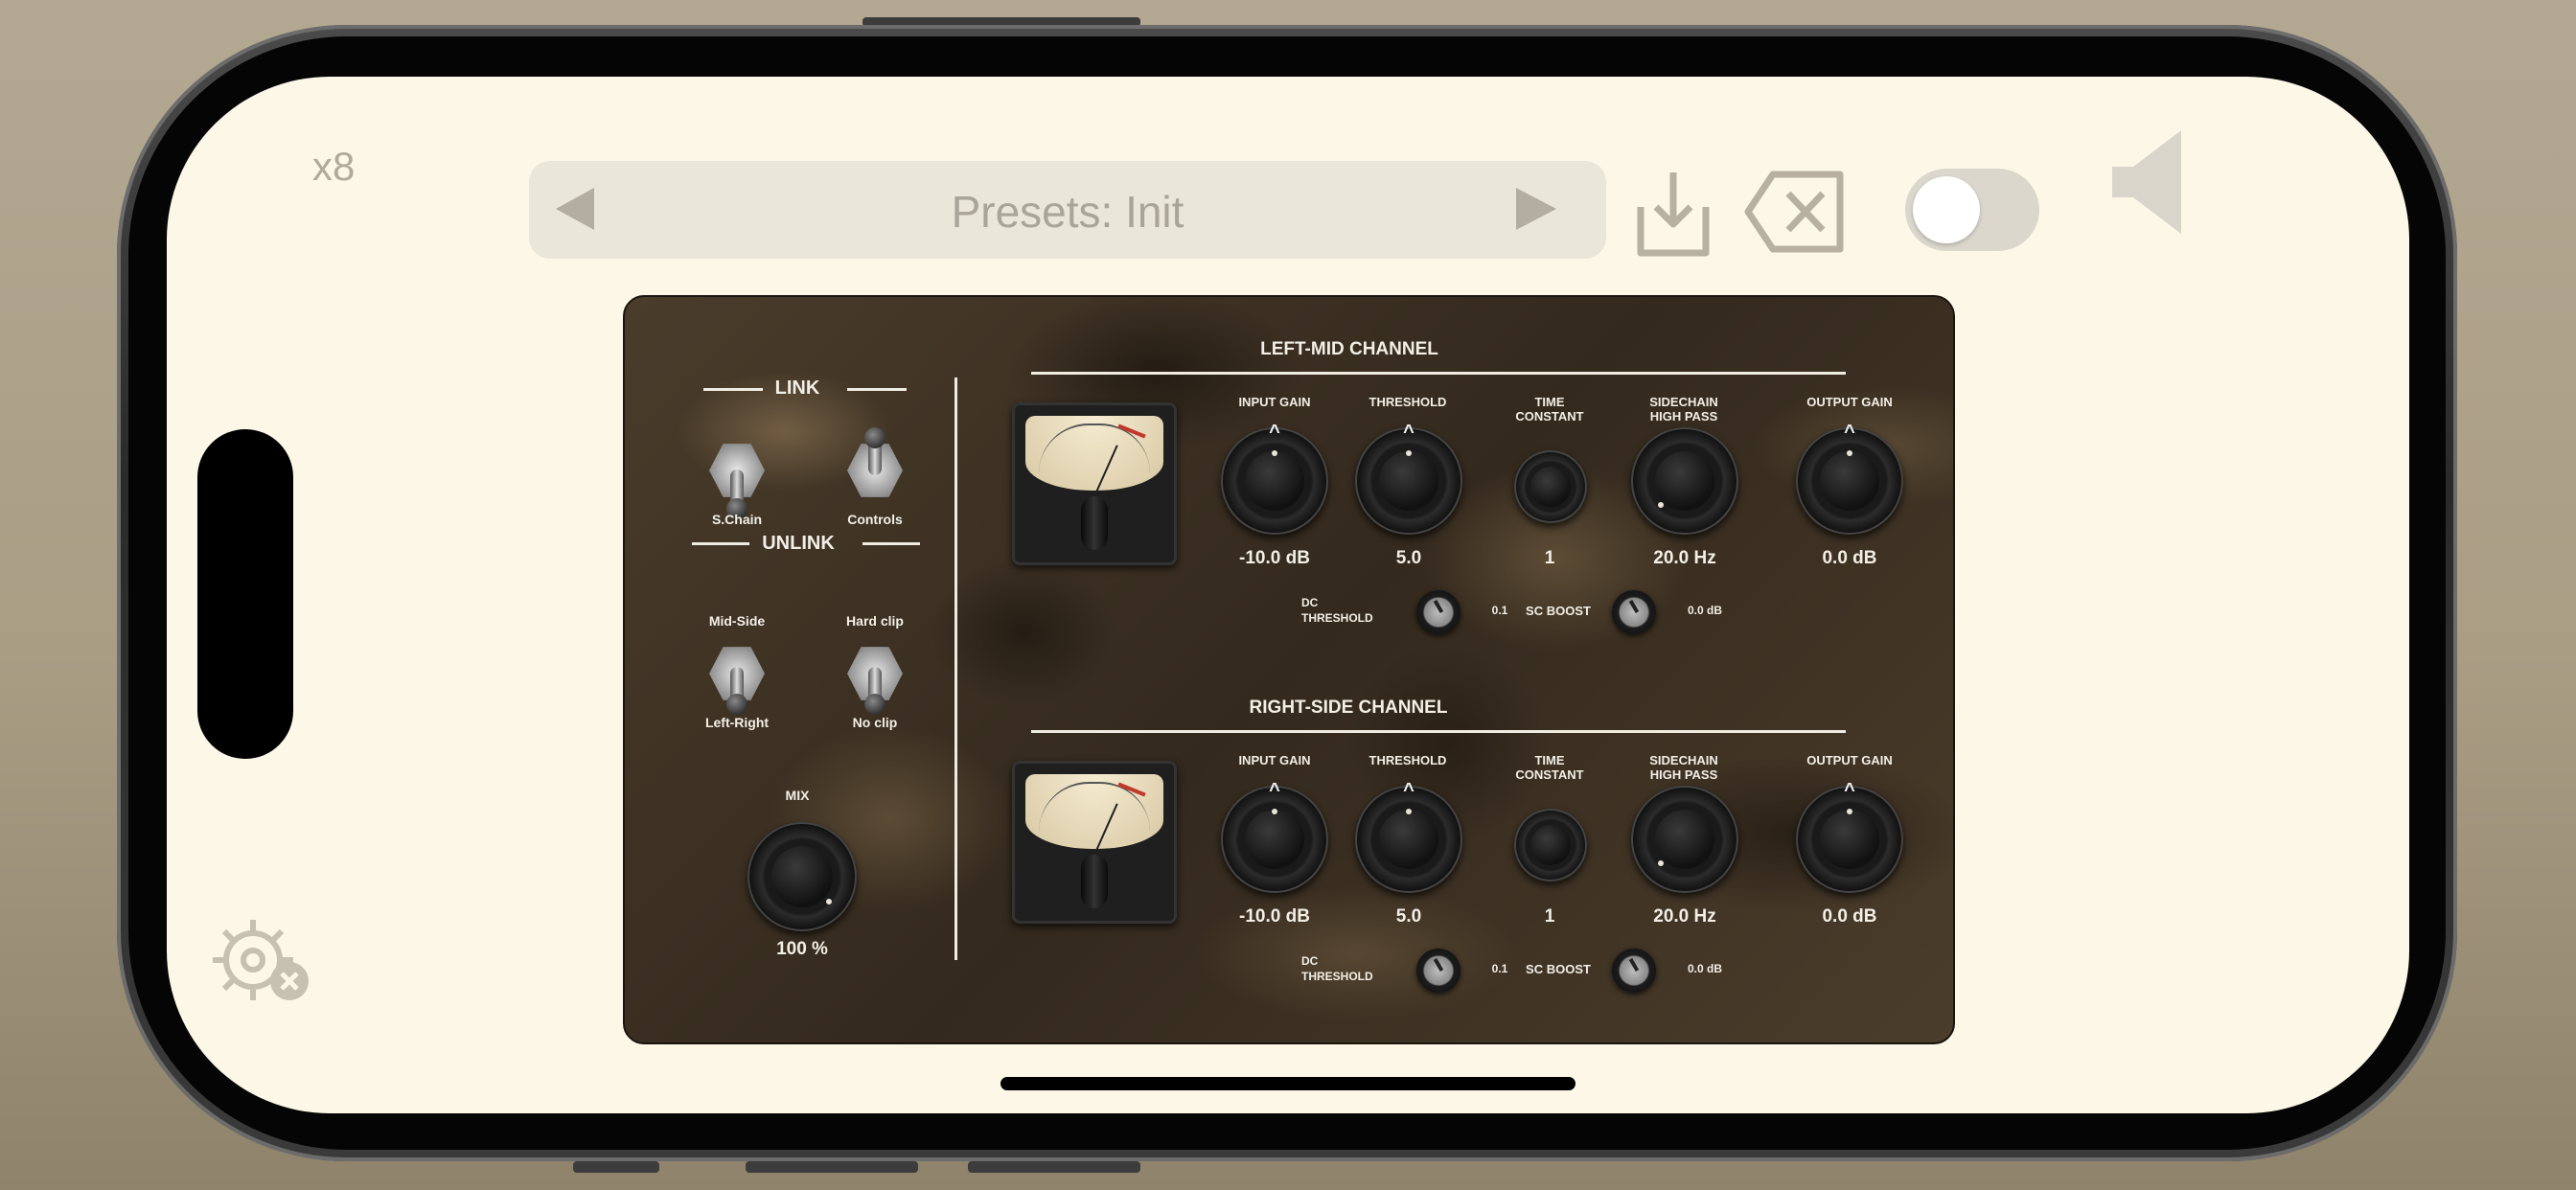 The image size is (2576, 1190). Describe the element at coordinates (1274, 402) in the screenshot. I see `input-gain-label: INPUT GAIN` at that location.